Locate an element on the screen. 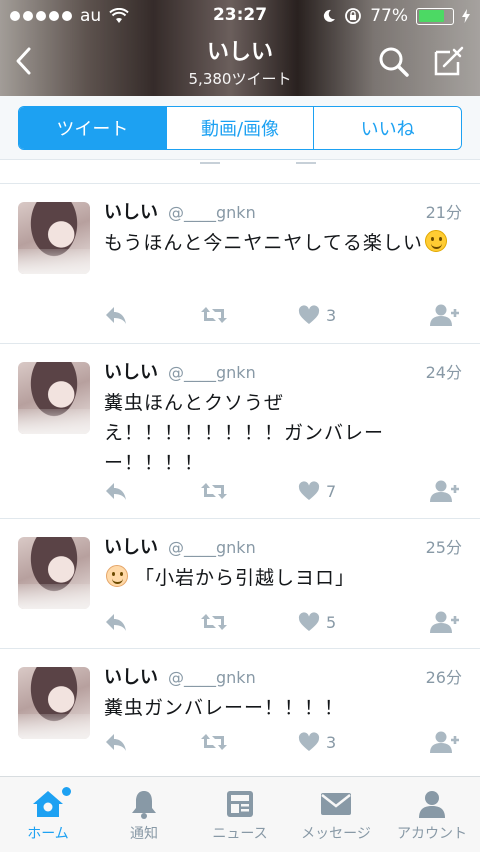  tab-account: アカウント is located at coordinates (432, 814).